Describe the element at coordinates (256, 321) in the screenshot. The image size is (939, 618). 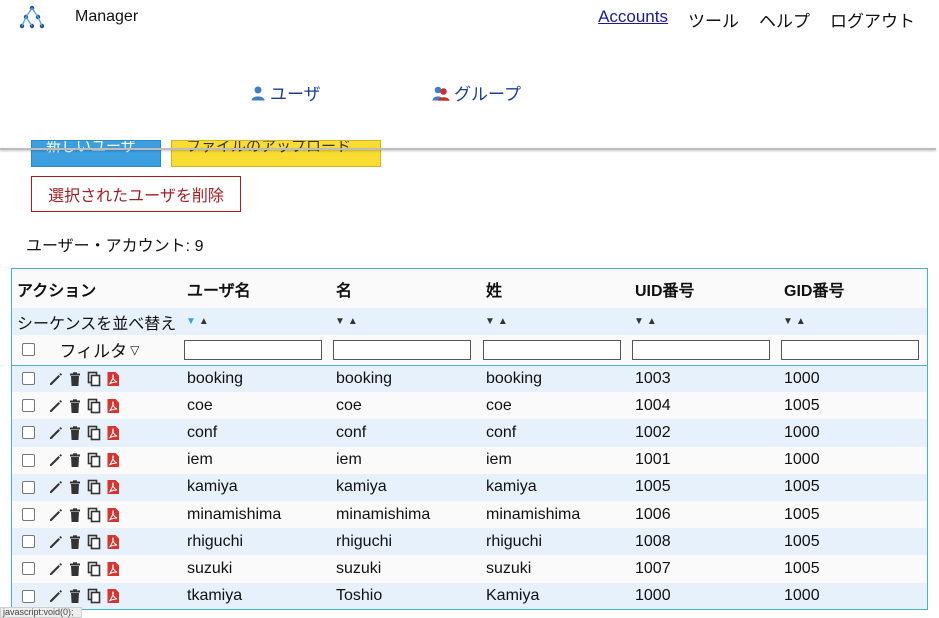
I see `sort-controls-username: ▼▲` at that location.